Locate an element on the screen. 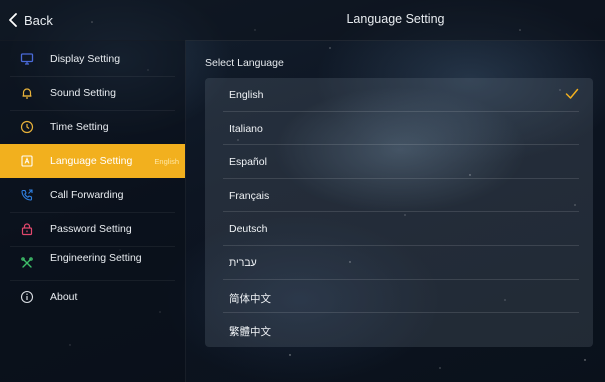 This screenshot has height=382, width=605. sidebar-item-label: Engineering Setting is located at coordinates (96, 258).